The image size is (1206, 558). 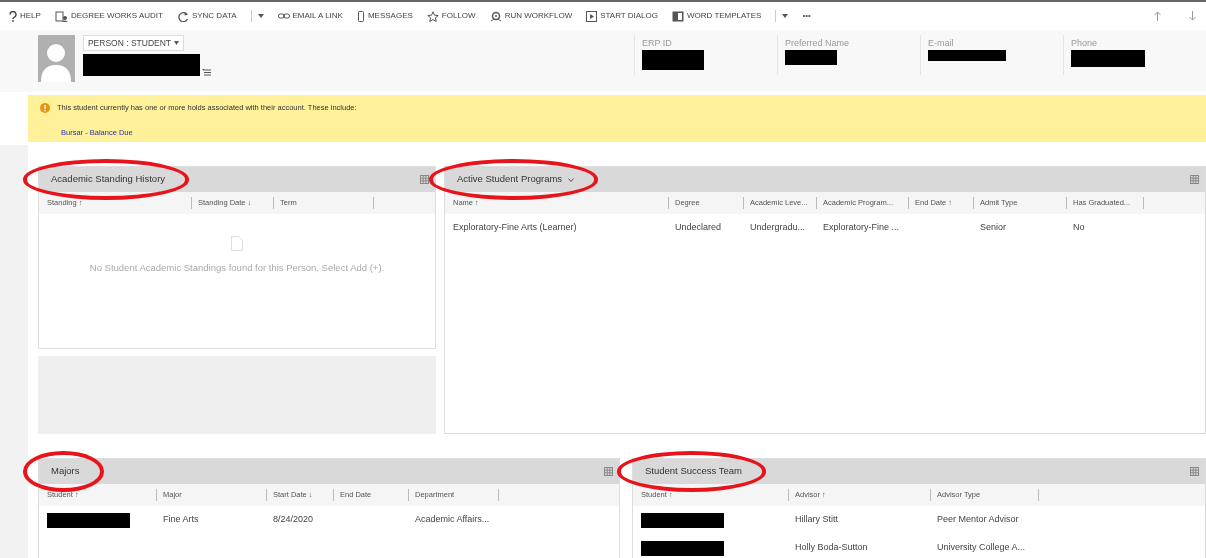 What do you see at coordinates (451, 16) in the screenshot?
I see `toolbar-button: FOLLOW` at bounding box center [451, 16].